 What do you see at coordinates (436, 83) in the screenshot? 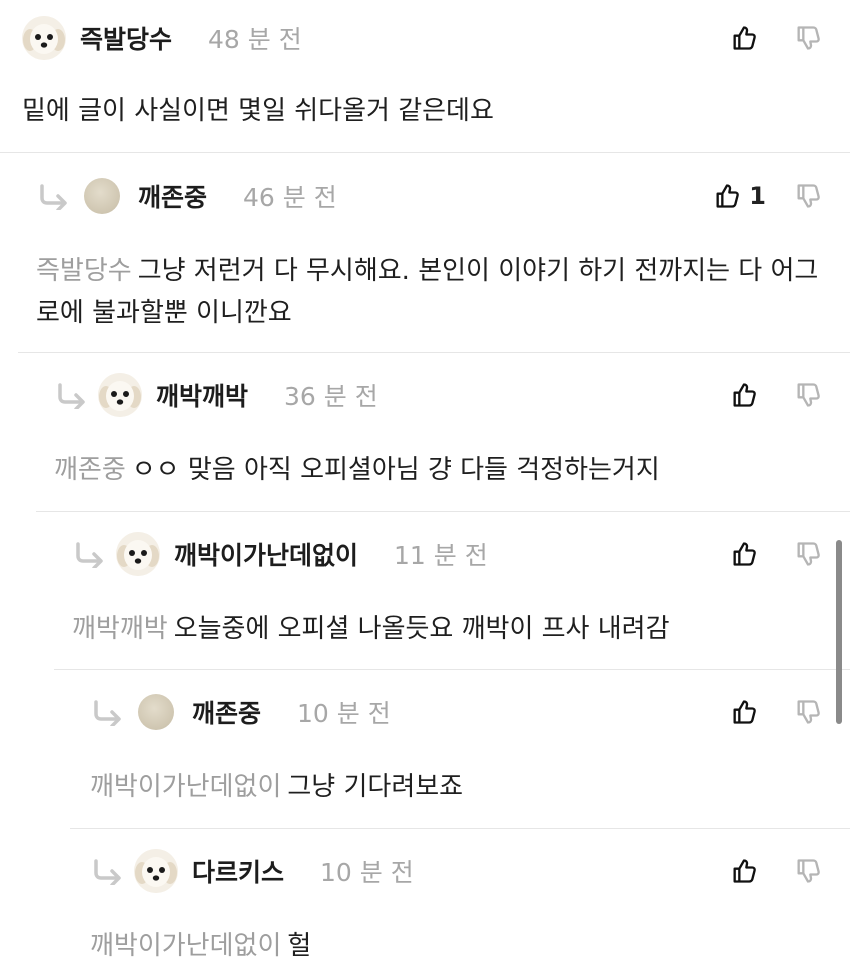
I see `comment: 즉발당수 48 분 전 밑에 글이 사실이면 몇일 쉬다올거 같은데요` at bounding box center [436, 83].